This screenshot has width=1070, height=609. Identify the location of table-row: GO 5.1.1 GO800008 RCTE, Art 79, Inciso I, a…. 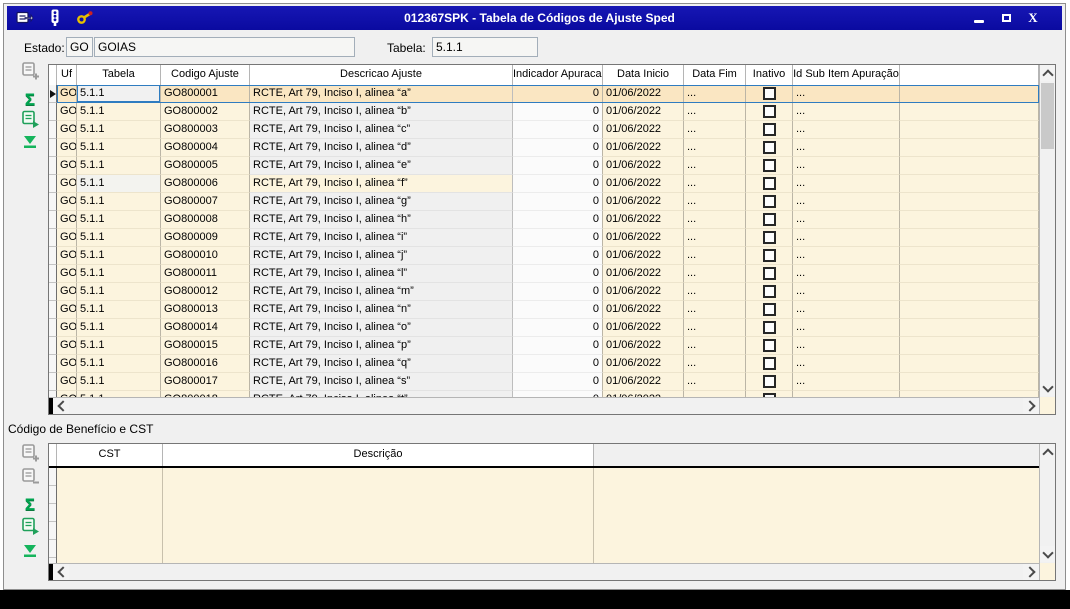
(544, 220).